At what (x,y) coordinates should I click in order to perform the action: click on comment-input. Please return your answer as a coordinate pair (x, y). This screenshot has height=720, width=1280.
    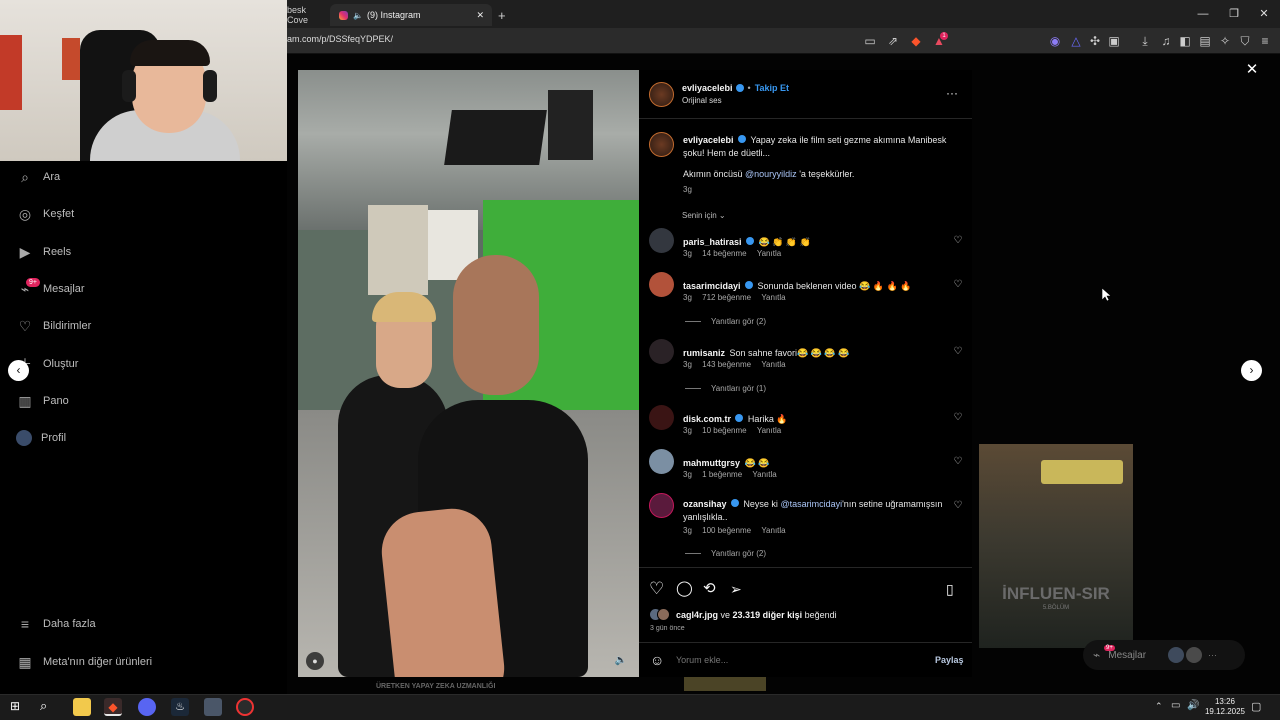
    Looking at the image, I should click on (791, 660).